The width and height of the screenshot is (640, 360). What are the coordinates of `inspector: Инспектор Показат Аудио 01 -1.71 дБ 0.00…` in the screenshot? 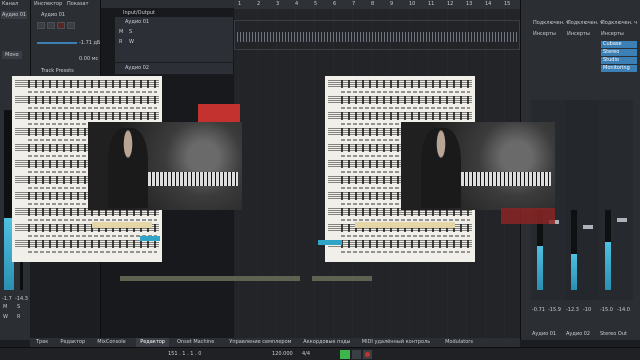 It's located at (65, 40).